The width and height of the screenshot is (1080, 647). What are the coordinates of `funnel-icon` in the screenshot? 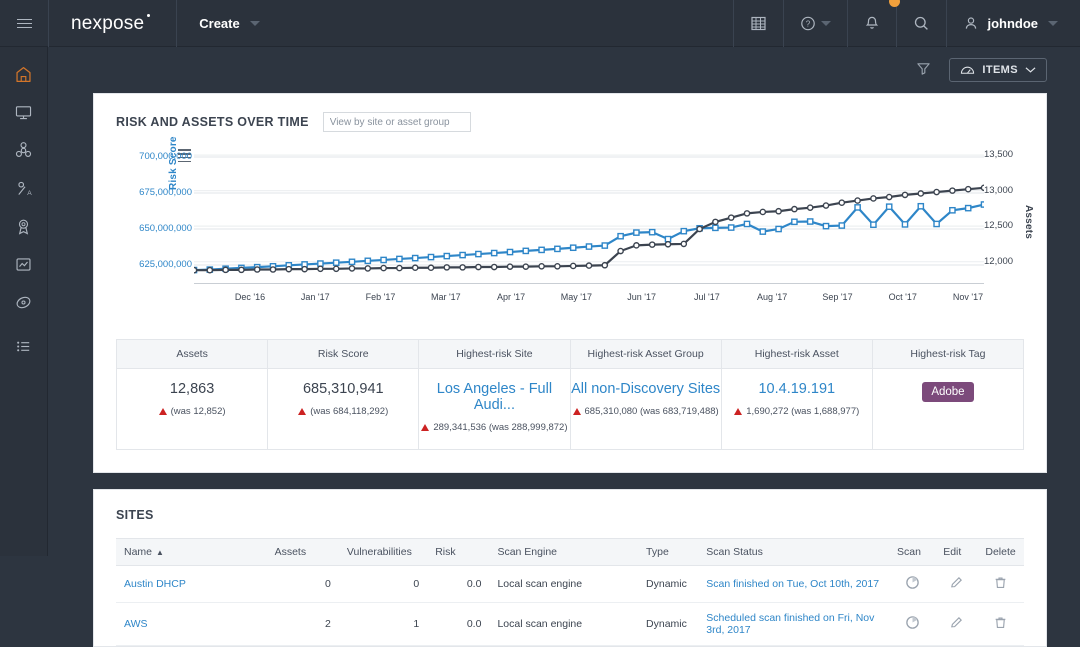 It's located at (923, 70).